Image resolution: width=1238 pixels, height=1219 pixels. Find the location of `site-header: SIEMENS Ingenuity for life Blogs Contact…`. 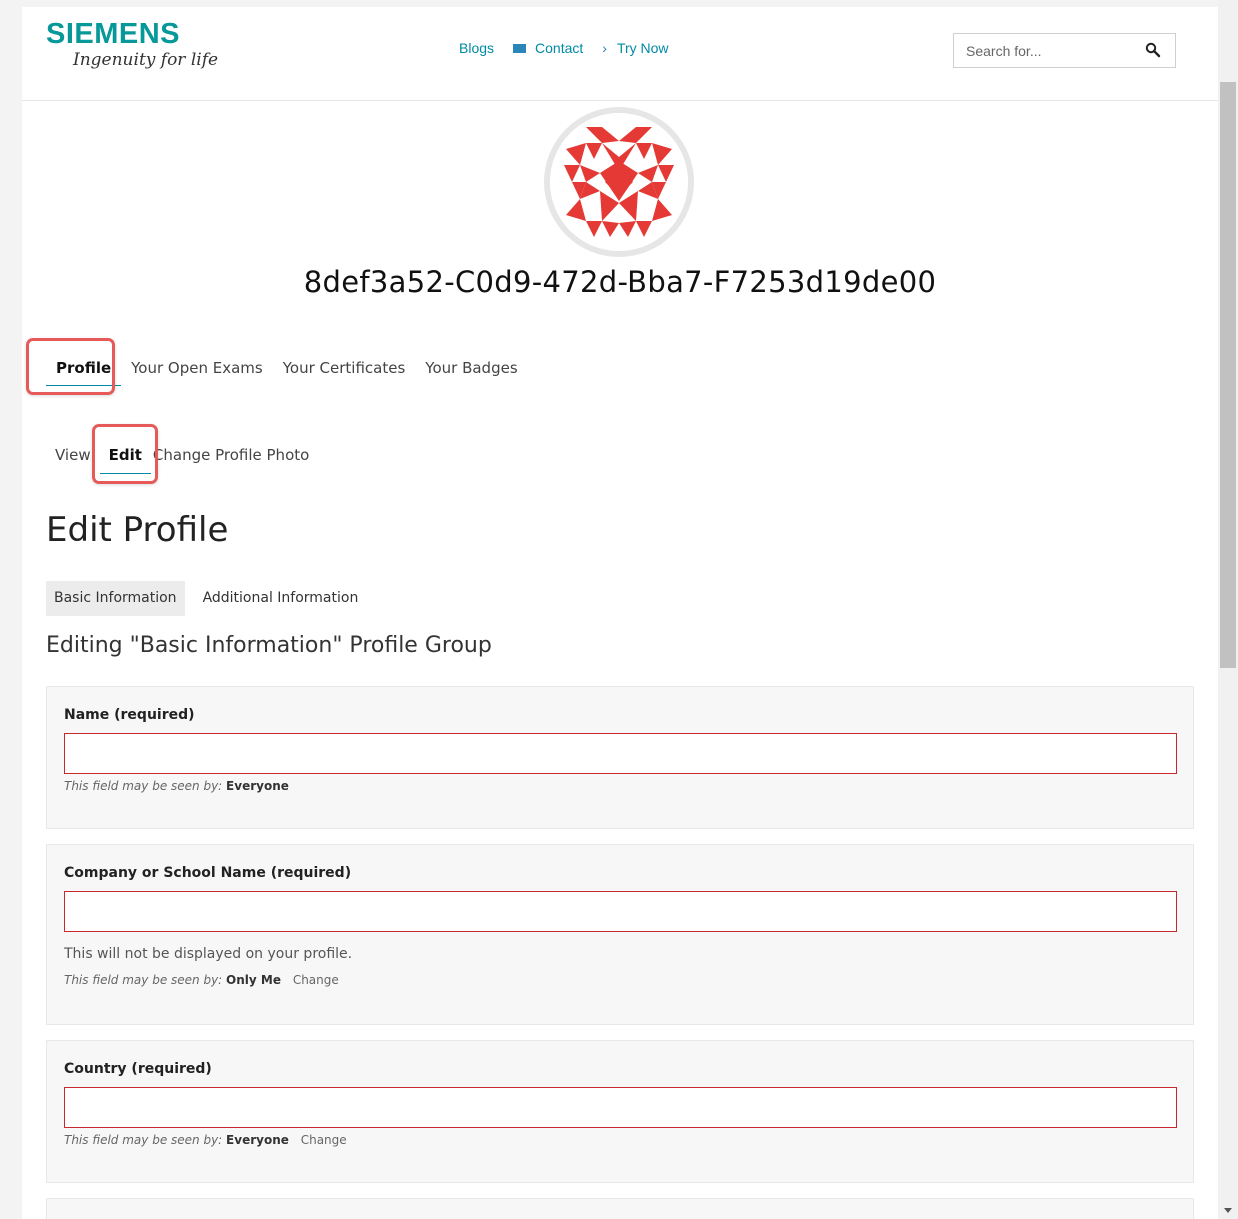

site-header: SIEMENS Ingenuity for life Blogs Contact… is located at coordinates (620, 54).